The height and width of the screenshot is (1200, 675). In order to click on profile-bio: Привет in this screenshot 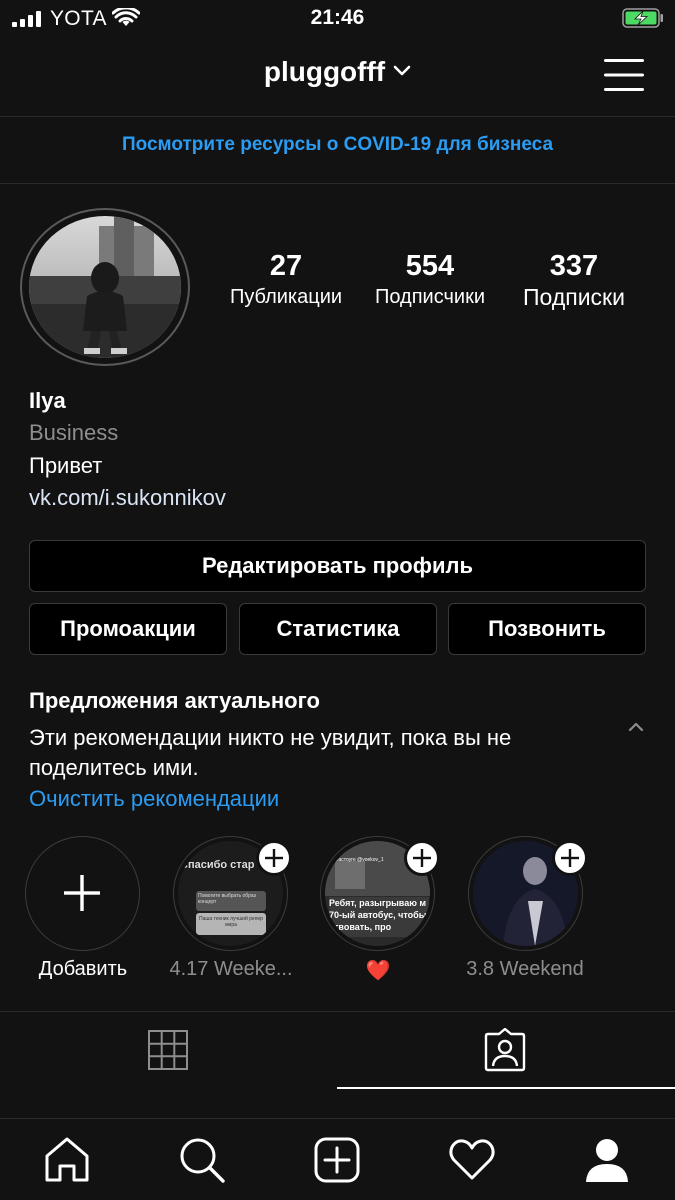, I will do `click(66, 465)`.